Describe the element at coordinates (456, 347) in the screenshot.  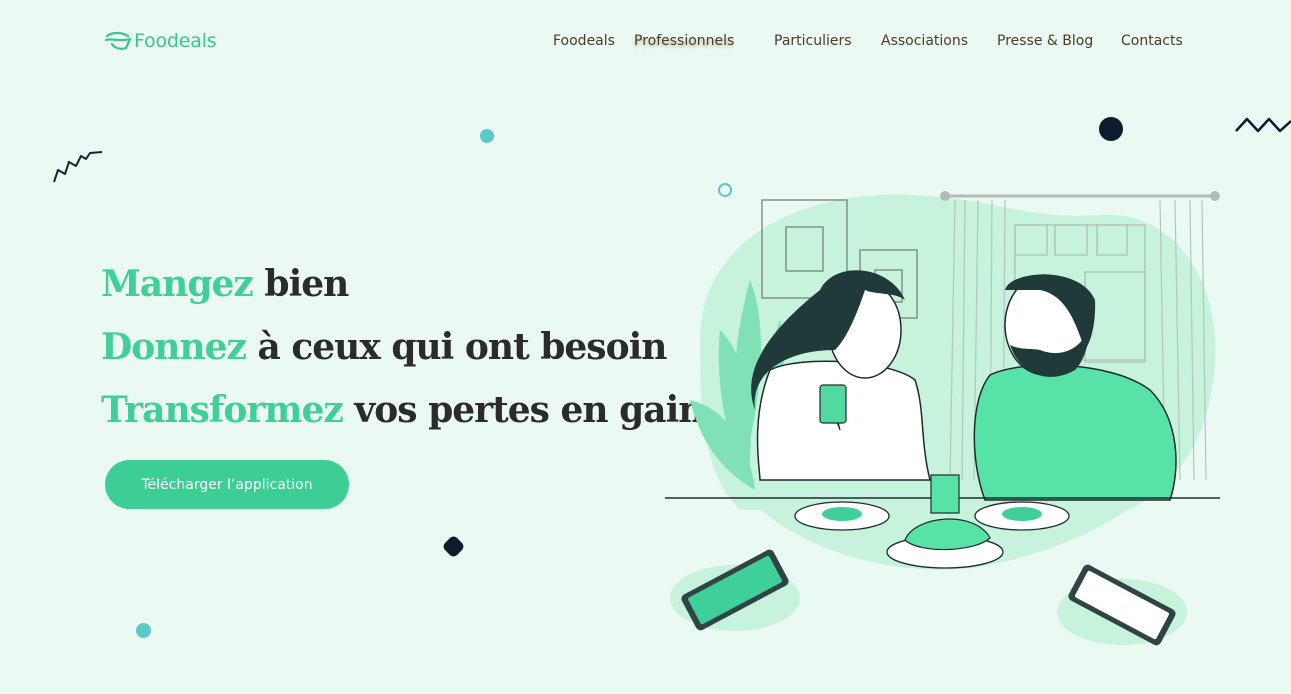
I see `headline-text: à ceux qui ont besoin` at that location.